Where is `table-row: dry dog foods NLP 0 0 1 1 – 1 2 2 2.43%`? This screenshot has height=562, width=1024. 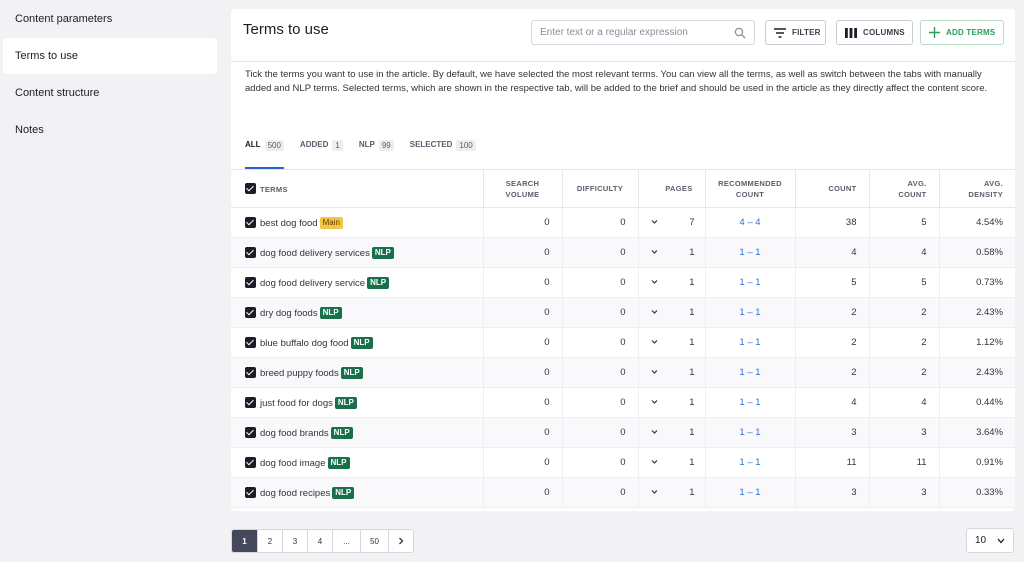
table-row: dry dog foods NLP 0 0 1 1 – 1 2 2 2.43% is located at coordinates (623, 312).